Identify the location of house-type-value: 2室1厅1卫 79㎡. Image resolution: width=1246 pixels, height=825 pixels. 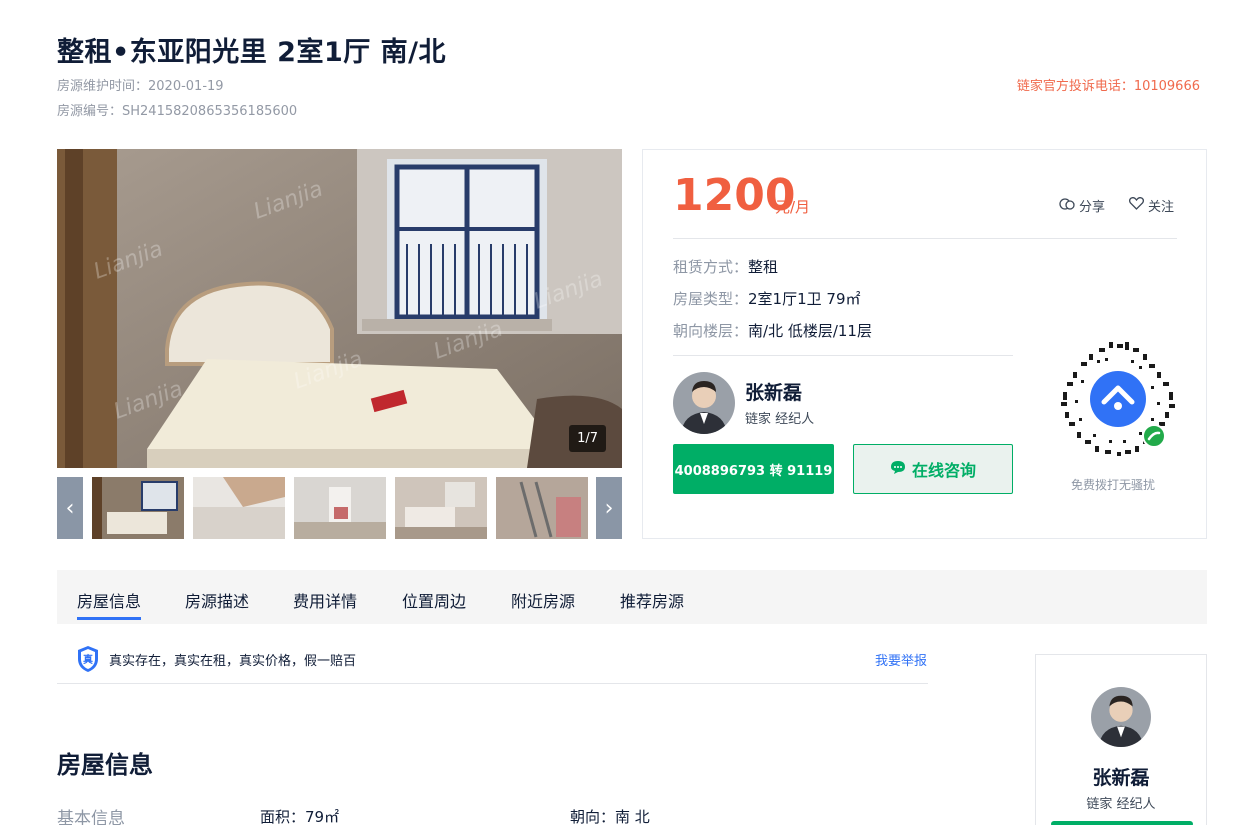
(804, 299).